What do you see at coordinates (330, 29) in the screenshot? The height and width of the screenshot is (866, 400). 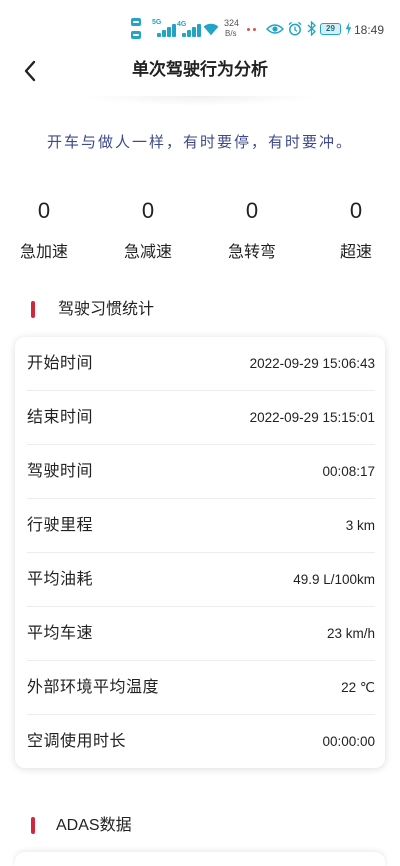 I see `battery-icon: 29` at bounding box center [330, 29].